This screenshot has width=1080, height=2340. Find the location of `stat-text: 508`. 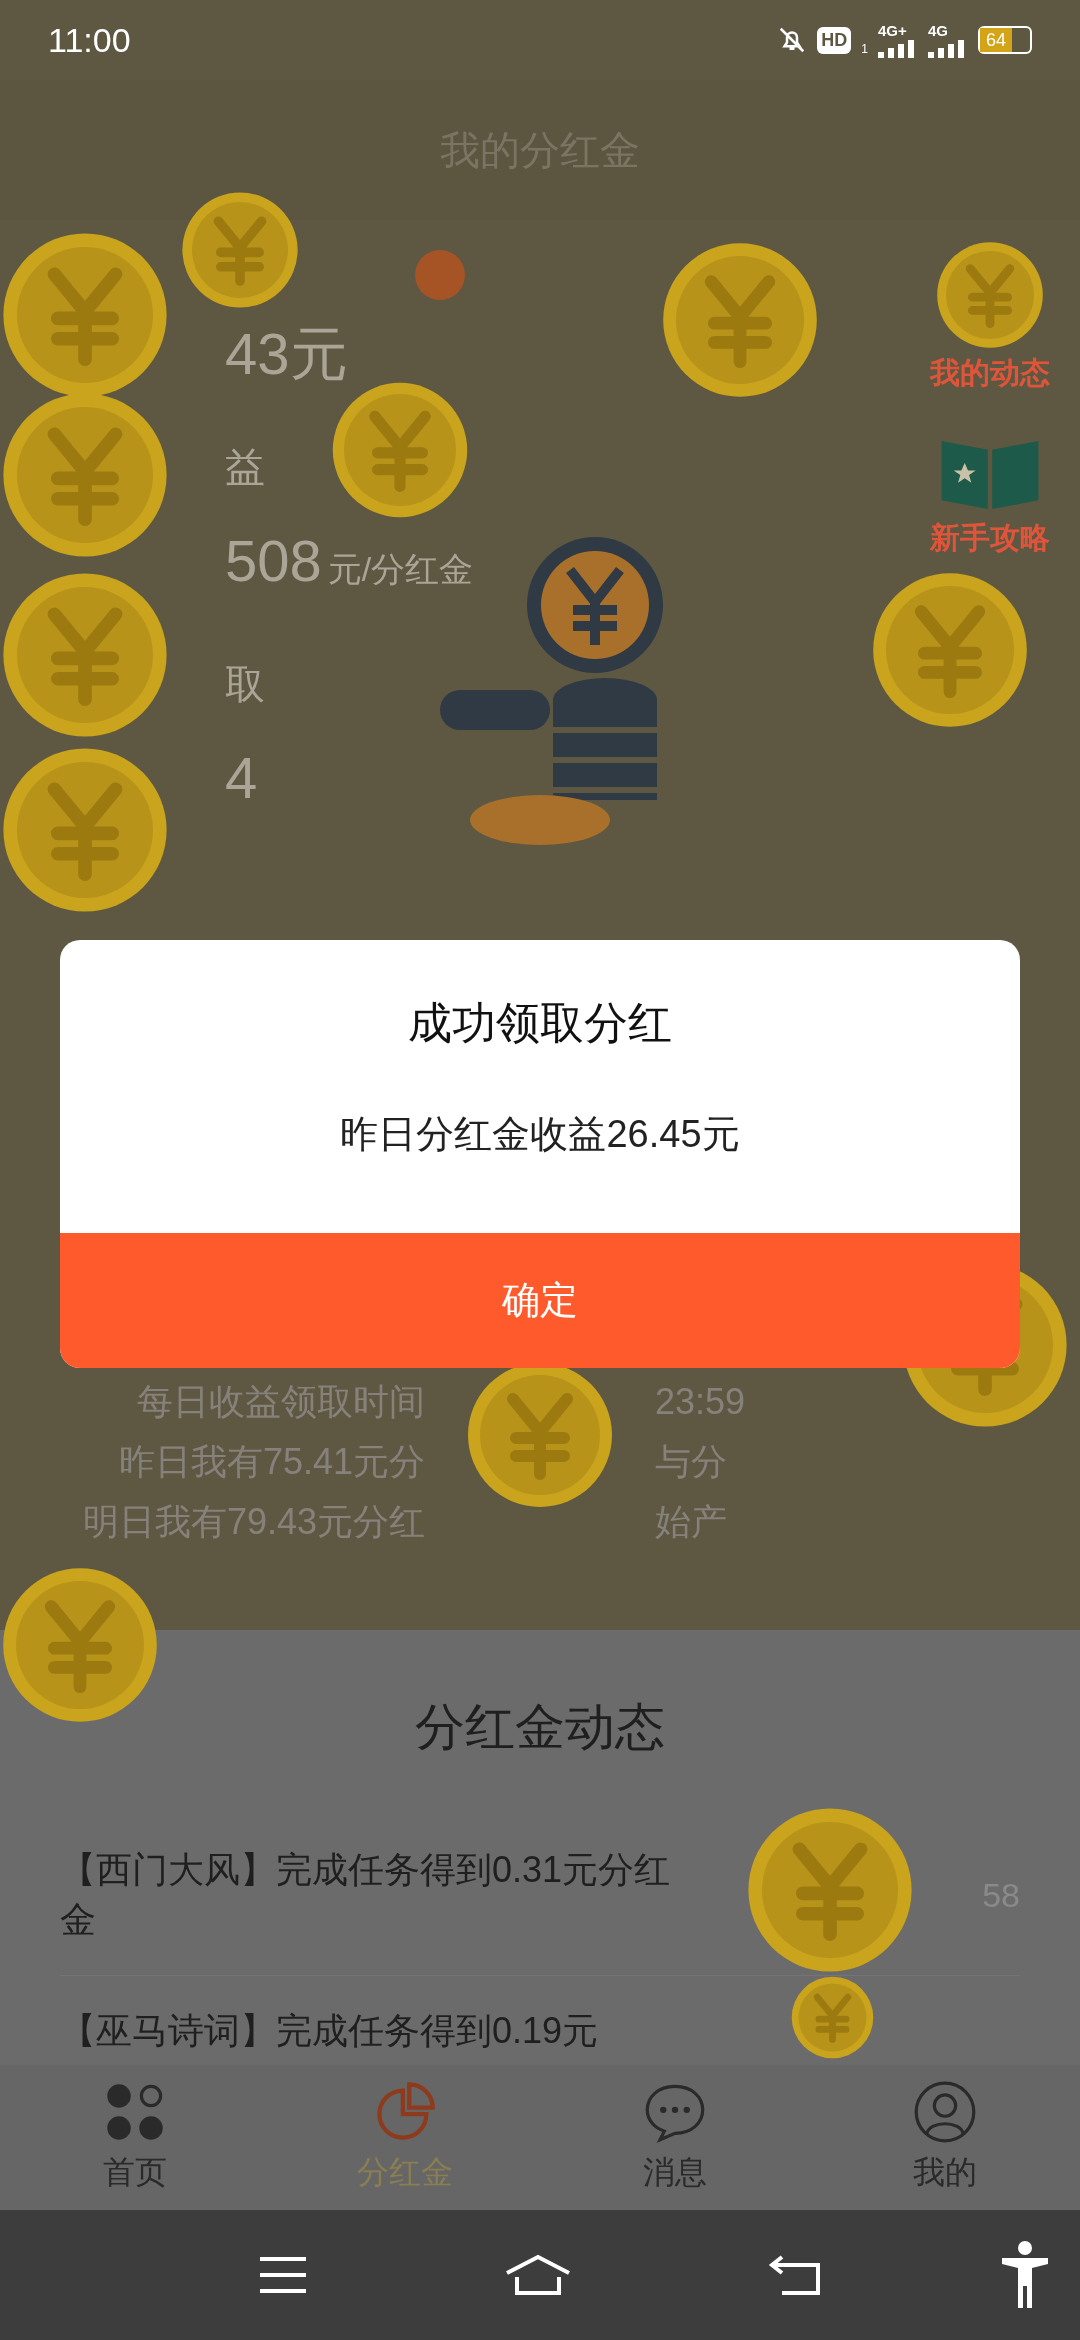

stat-text: 508 is located at coordinates (273, 561).